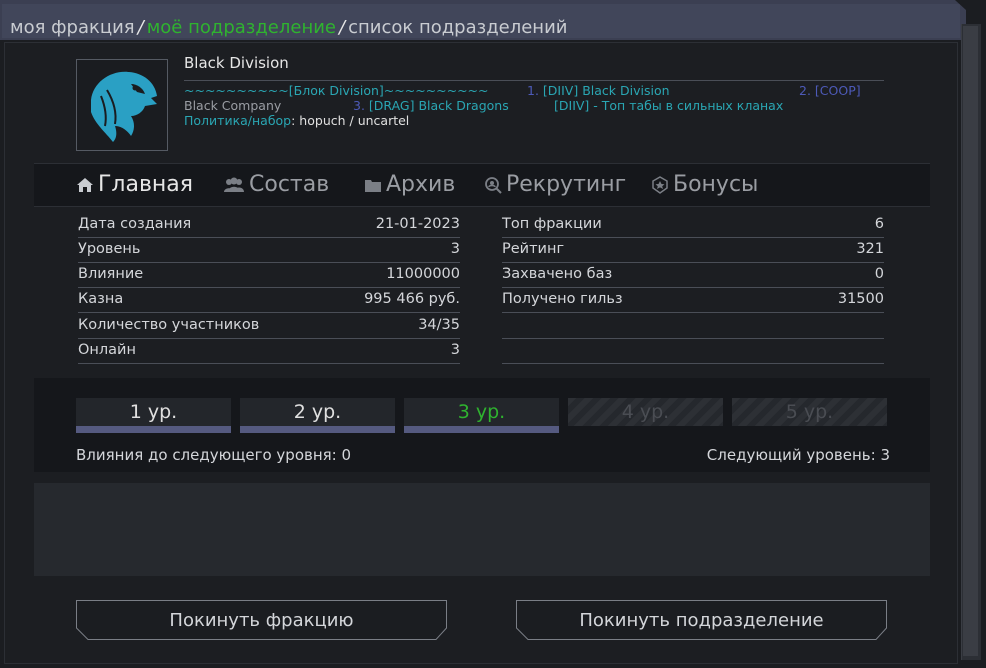 Image resolution: width=986 pixels, height=668 pixels. I want to click on breadcrumb-my-division: моё подразделение, so click(241, 27).